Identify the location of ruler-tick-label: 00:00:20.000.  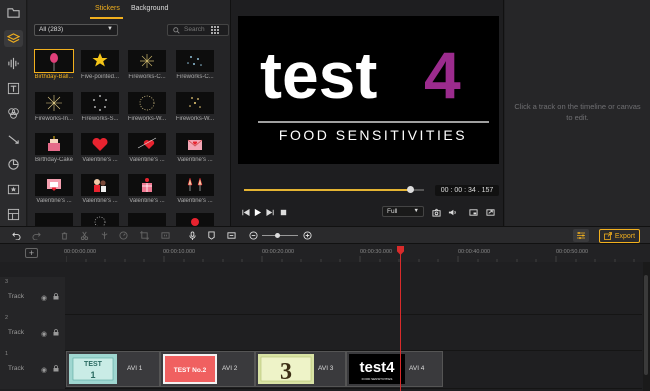
(278, 252).